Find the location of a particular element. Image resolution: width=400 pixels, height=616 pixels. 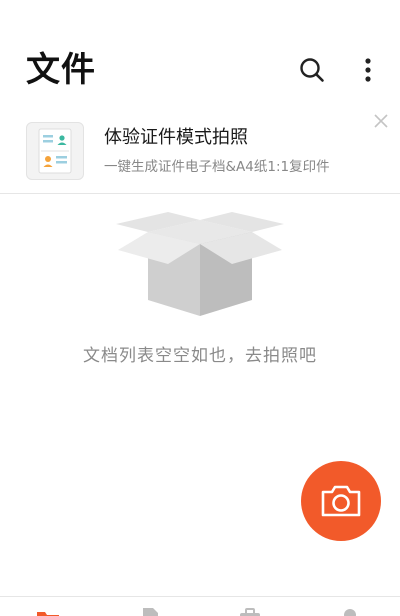

search-icon is located at coordinates (312, 70).